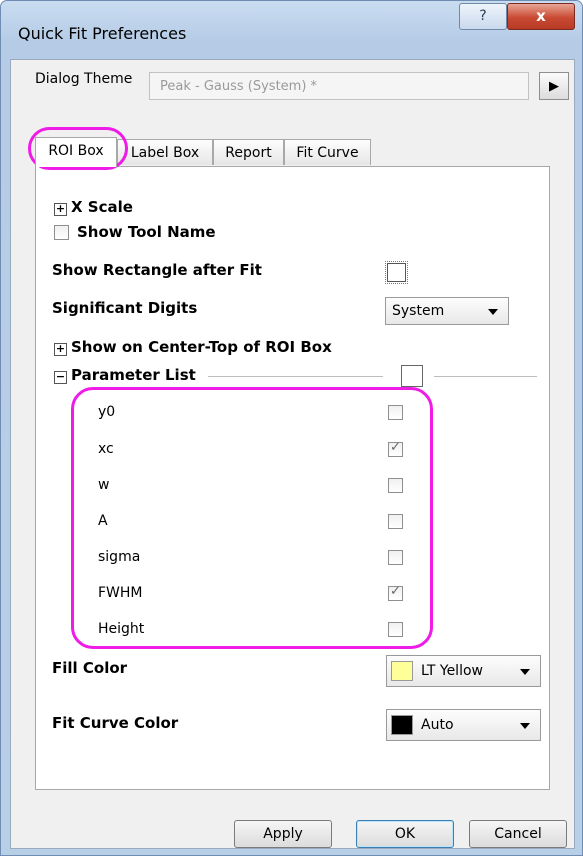 This screenshot has width=583, height=856. What do you see at coordinates (60, 377) in the screenshot?
I see `collapse-parameter-list-icon: −` at bounding box center [60, 377].